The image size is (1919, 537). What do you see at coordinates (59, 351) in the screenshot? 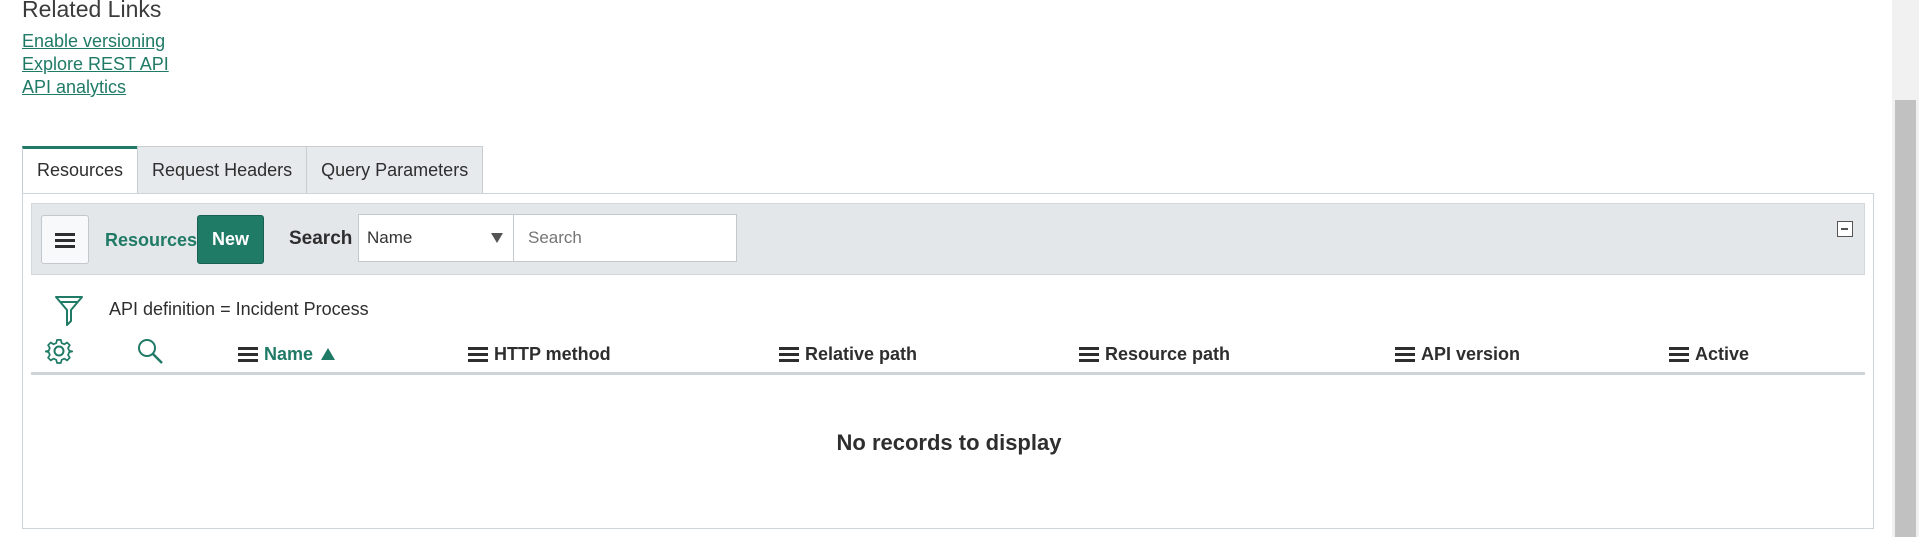
I see `gear-icon` at bounding box center [59, 351].